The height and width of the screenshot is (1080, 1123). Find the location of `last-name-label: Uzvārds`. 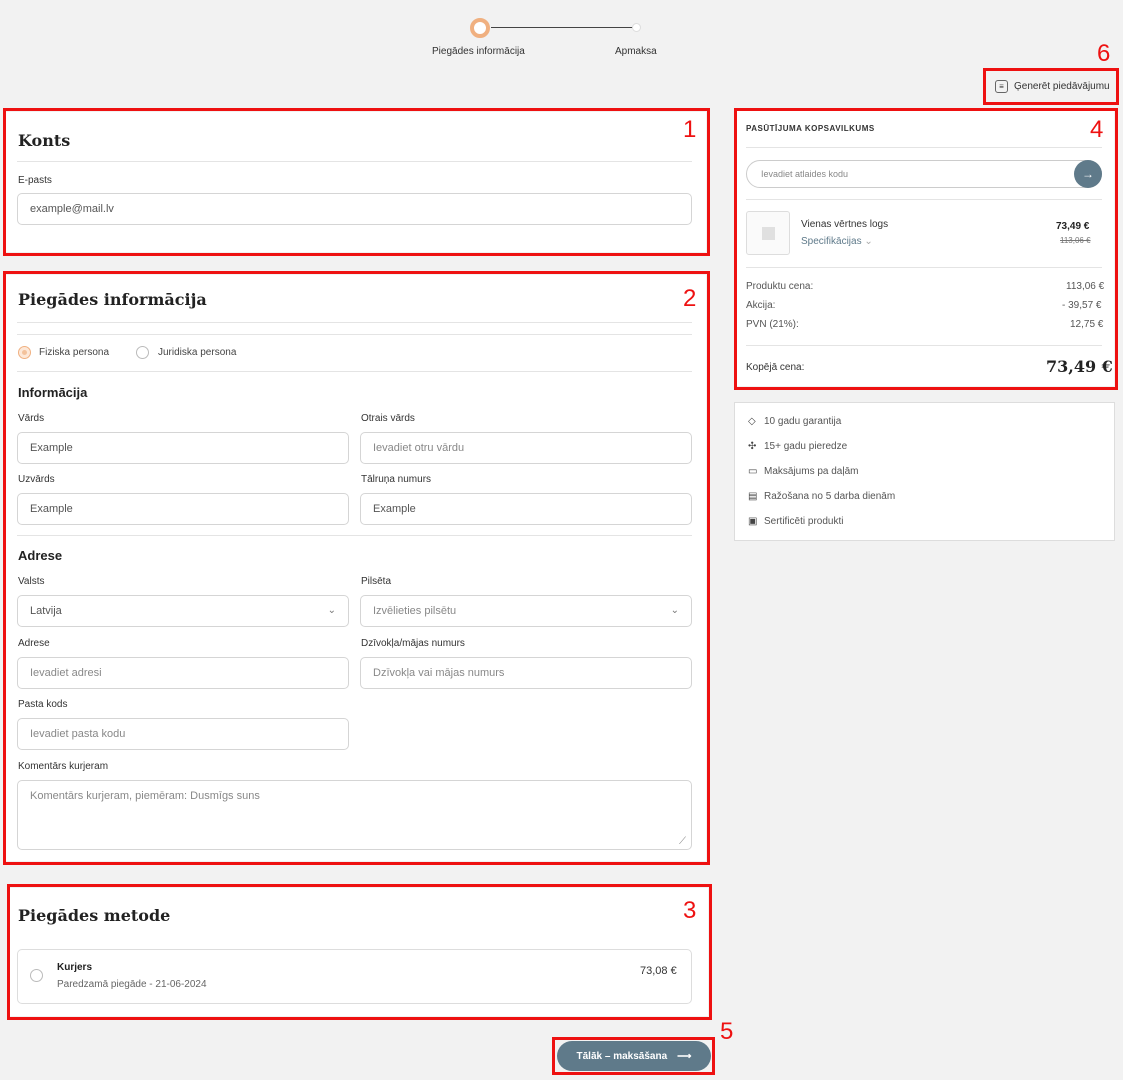

last-name-label: Uzvārds is located at coordinates (36, 479).